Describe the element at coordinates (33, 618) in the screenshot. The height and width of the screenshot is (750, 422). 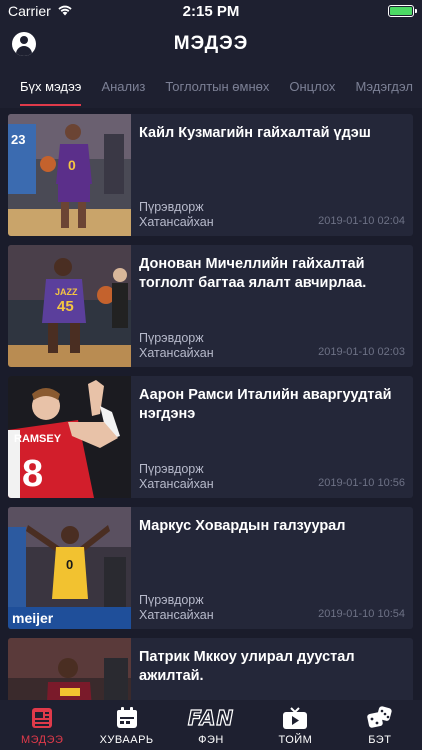
I see `banner-text: meijer` at that location.